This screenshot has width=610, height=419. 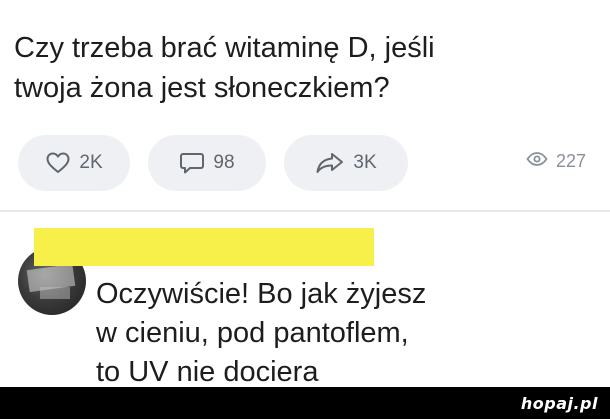 What do you see at coordinates (537, 161) in the screenshot?
I see `eye-icon` at bounding box center [537, 161].